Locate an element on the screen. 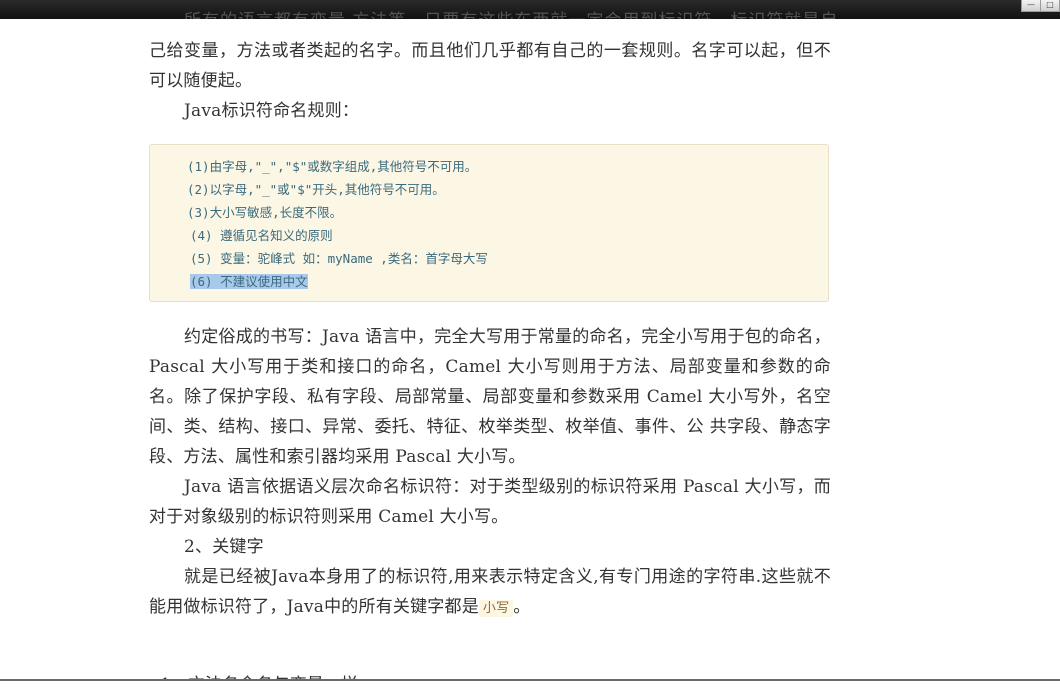 The height and width of the screenshot is (687, 1060). keywords-text-end: 。 is located at coordinates (522, 607).